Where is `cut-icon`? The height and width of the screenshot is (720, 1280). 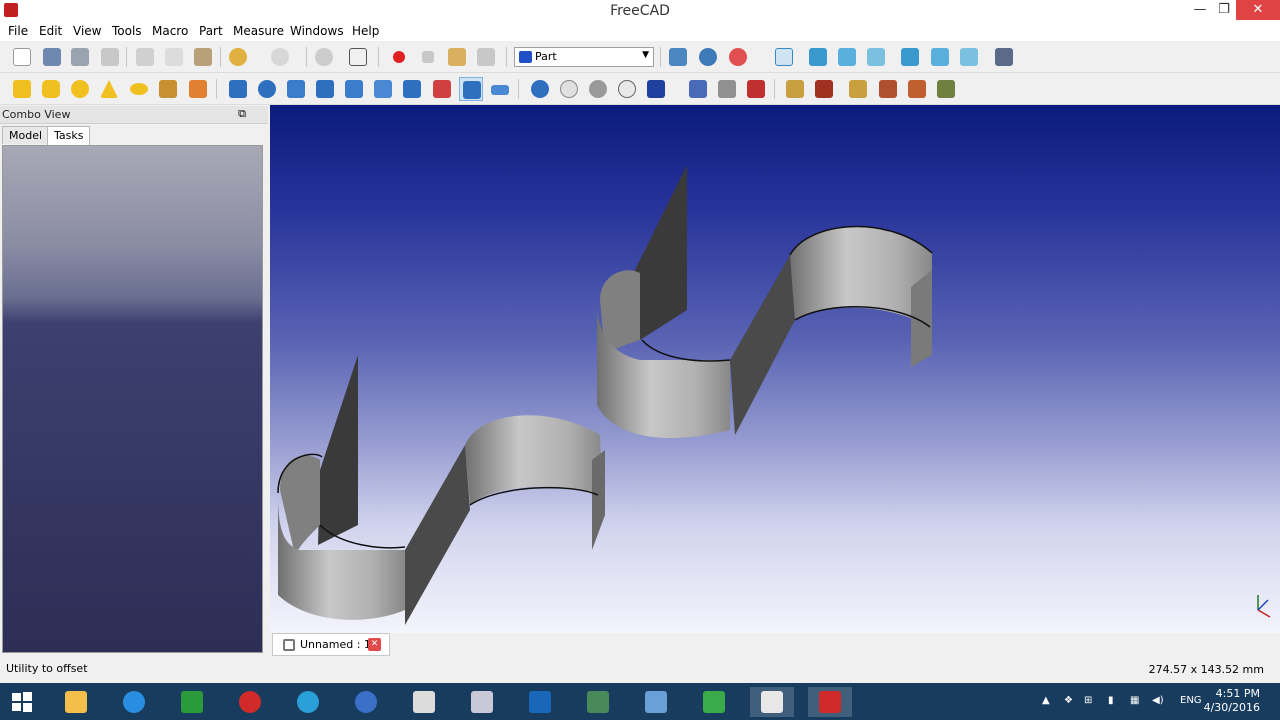 cut-icon is located at coordinates (145, 57).